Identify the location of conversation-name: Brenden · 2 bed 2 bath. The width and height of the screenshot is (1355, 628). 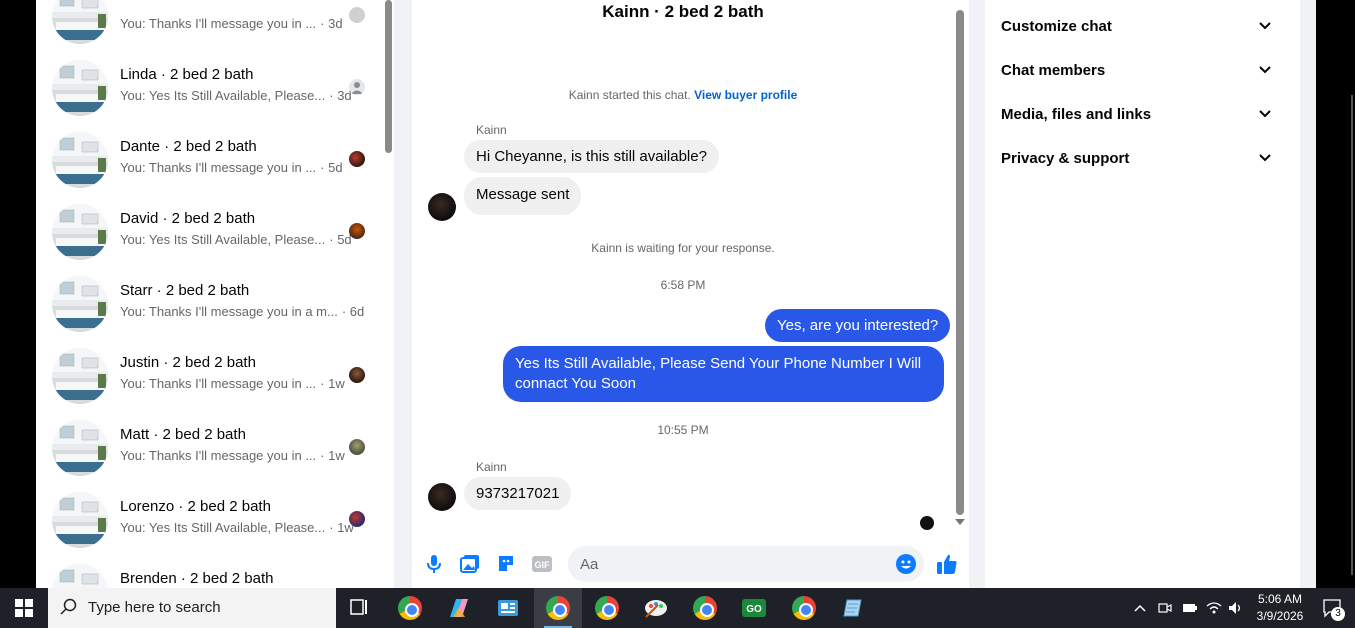
(197, 578).